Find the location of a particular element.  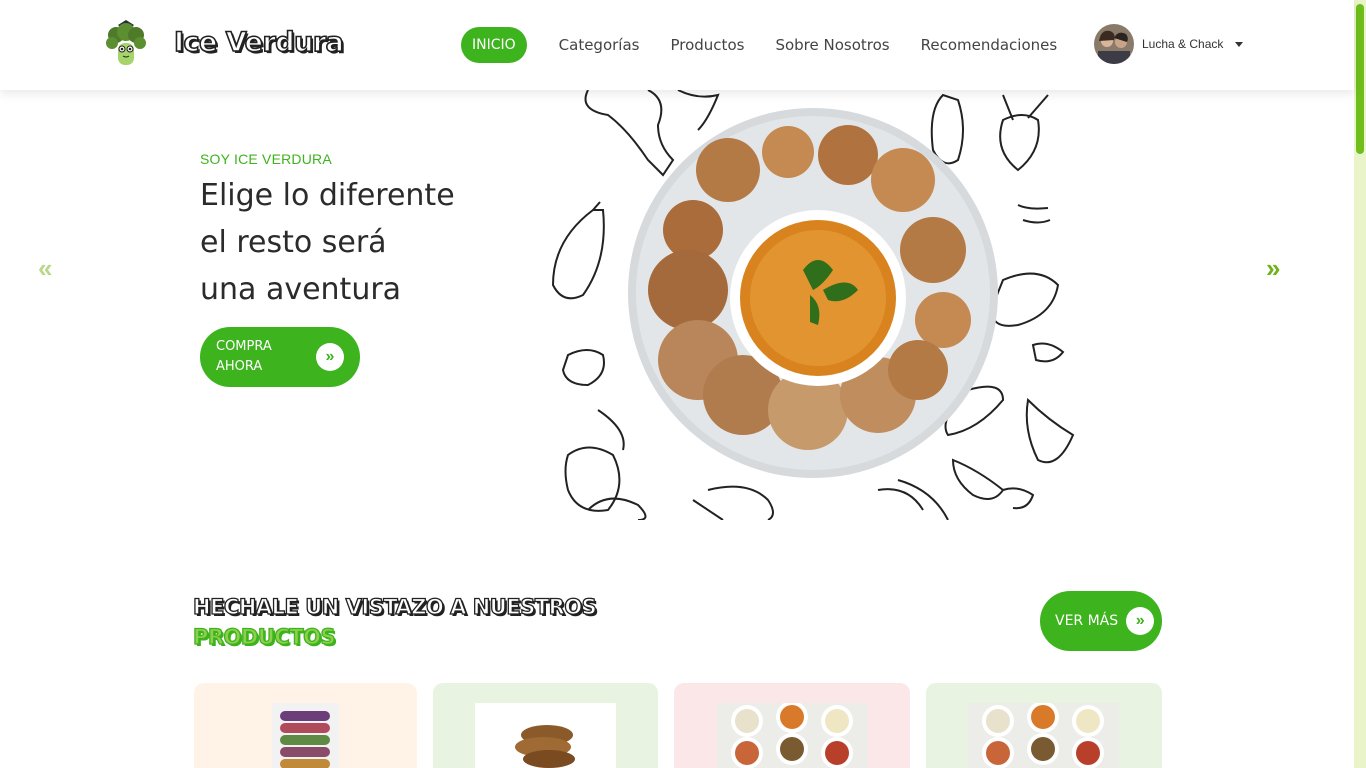

scrollbar-thumb is located at coordinates (1360, 79).